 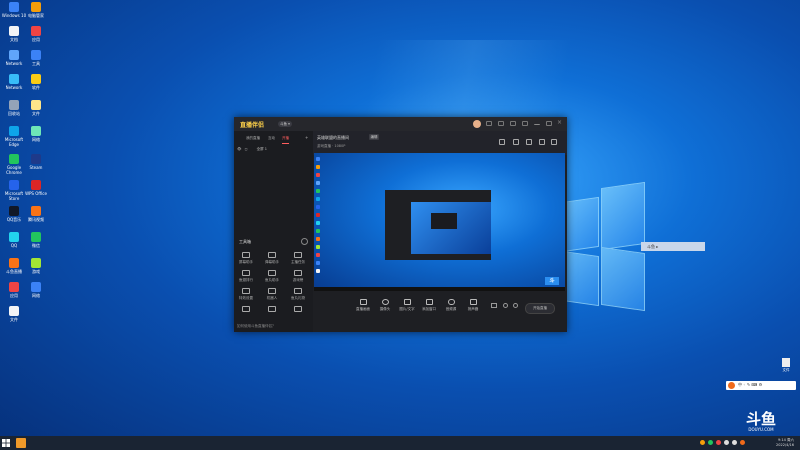 What do you see at coordinates (600, 243) in the screenshot?
I see `windows-logo-wallpaper` at bounding box center [600, 243].